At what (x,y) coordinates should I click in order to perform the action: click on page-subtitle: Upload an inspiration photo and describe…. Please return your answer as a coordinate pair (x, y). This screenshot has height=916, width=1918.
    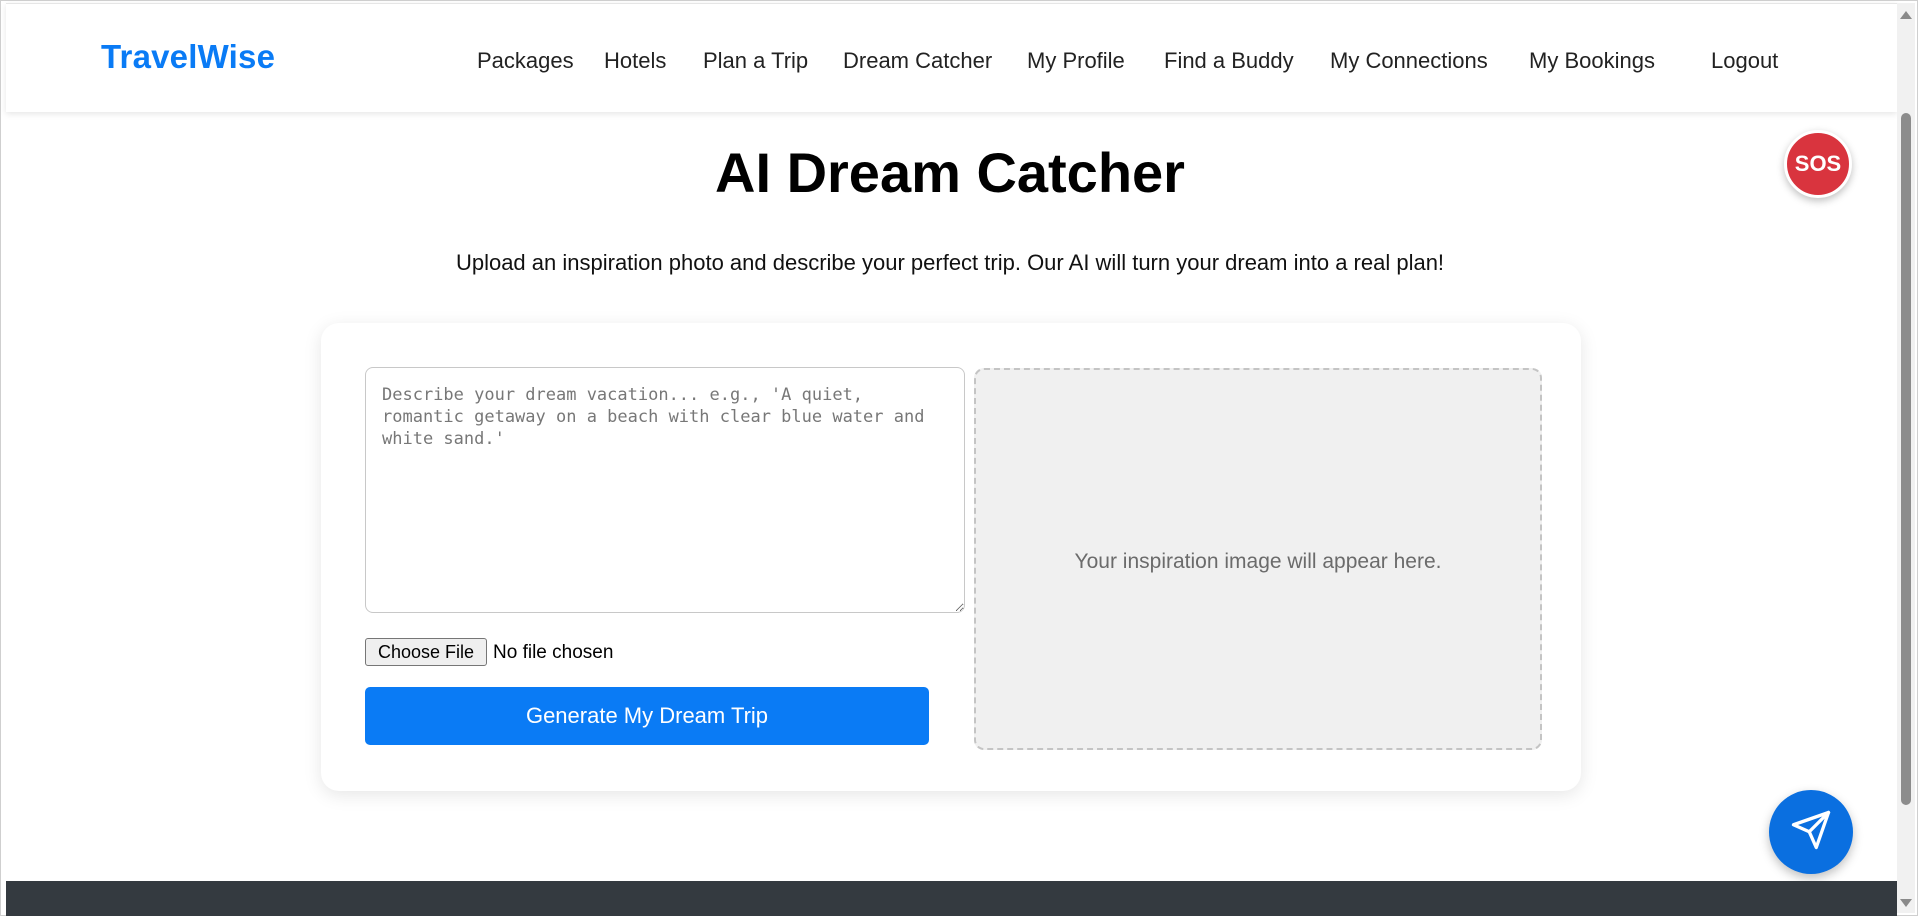
    Looking at the image, I should click on (950, 262).